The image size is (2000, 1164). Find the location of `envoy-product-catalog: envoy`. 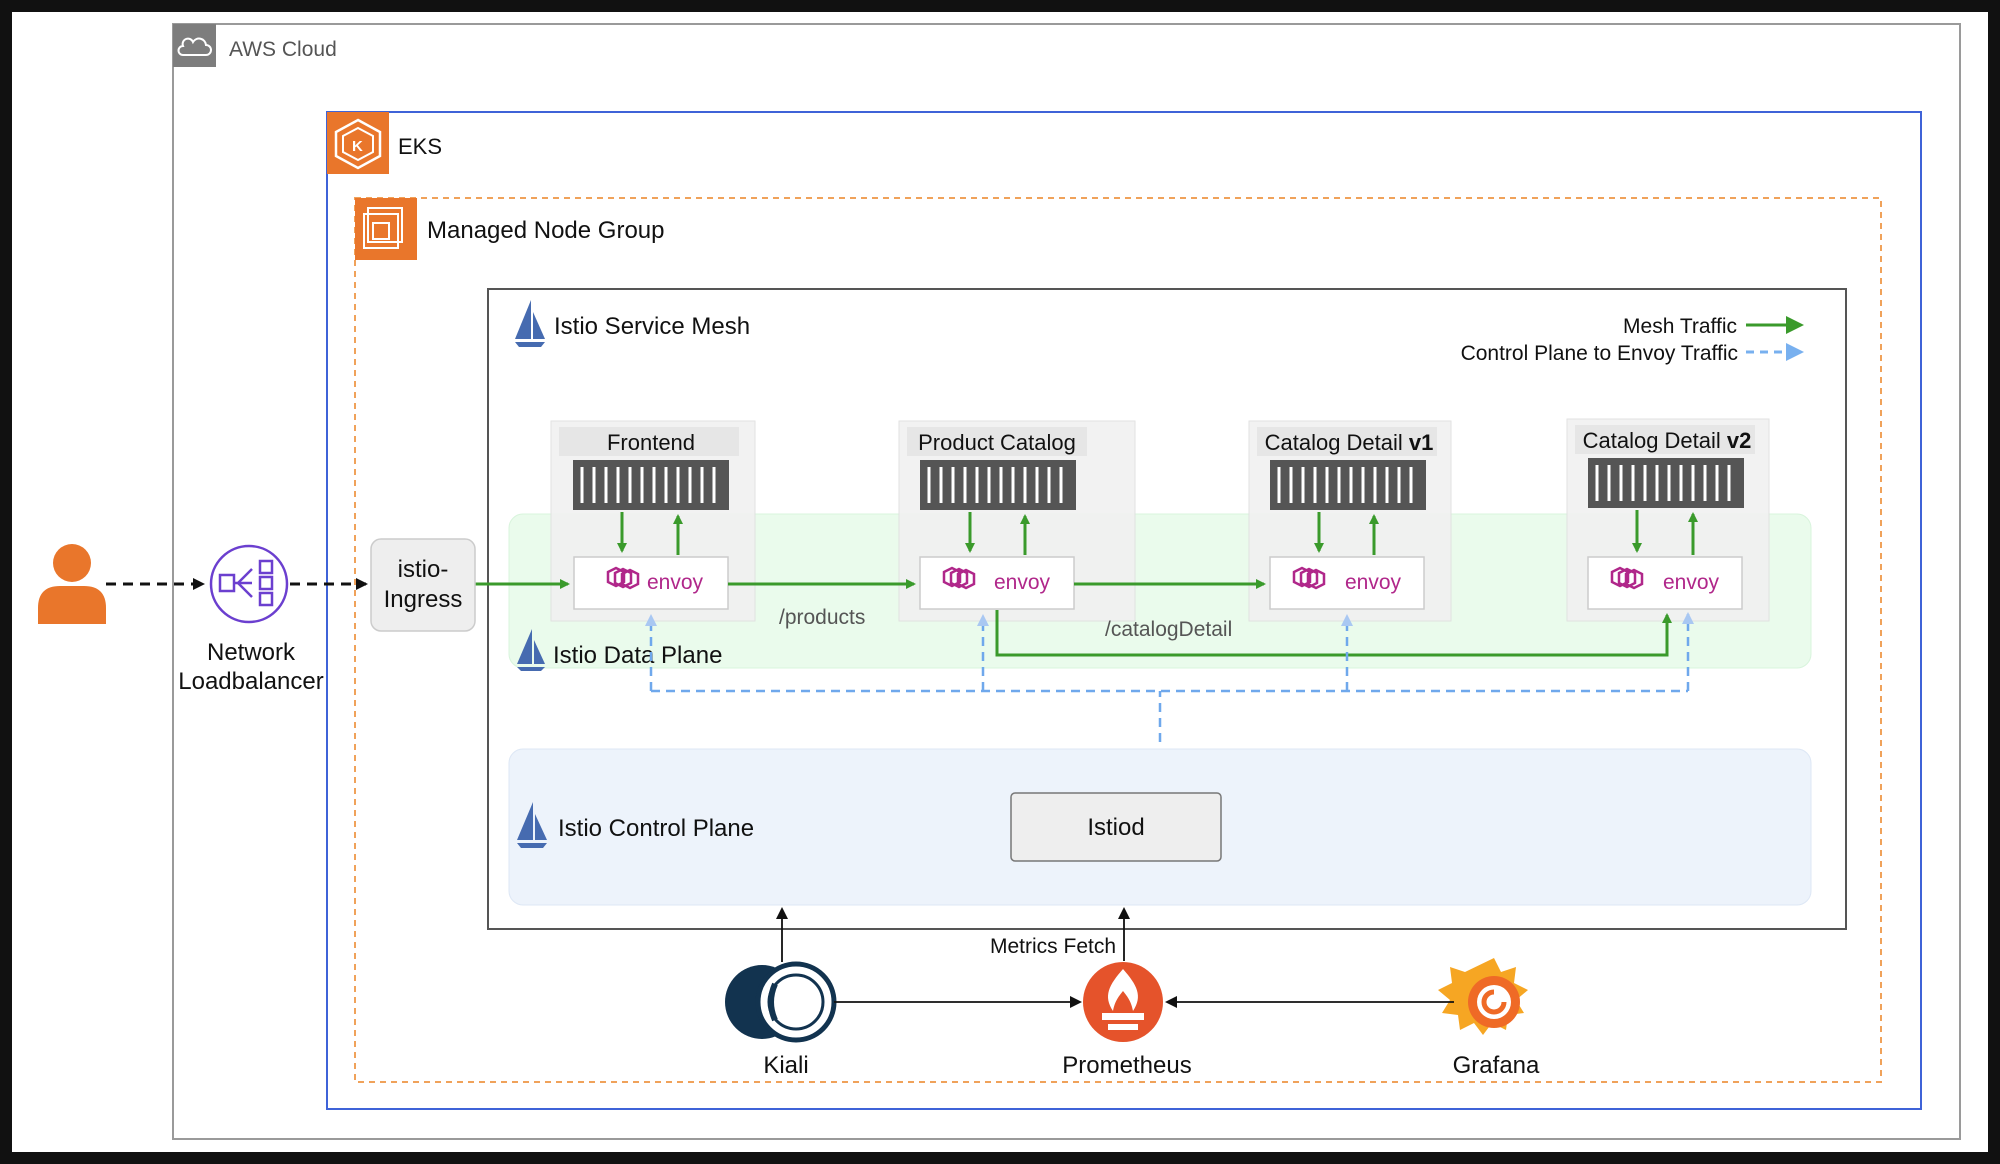

envoy-product-catalog: envoy is located at coordinates (997, 583).